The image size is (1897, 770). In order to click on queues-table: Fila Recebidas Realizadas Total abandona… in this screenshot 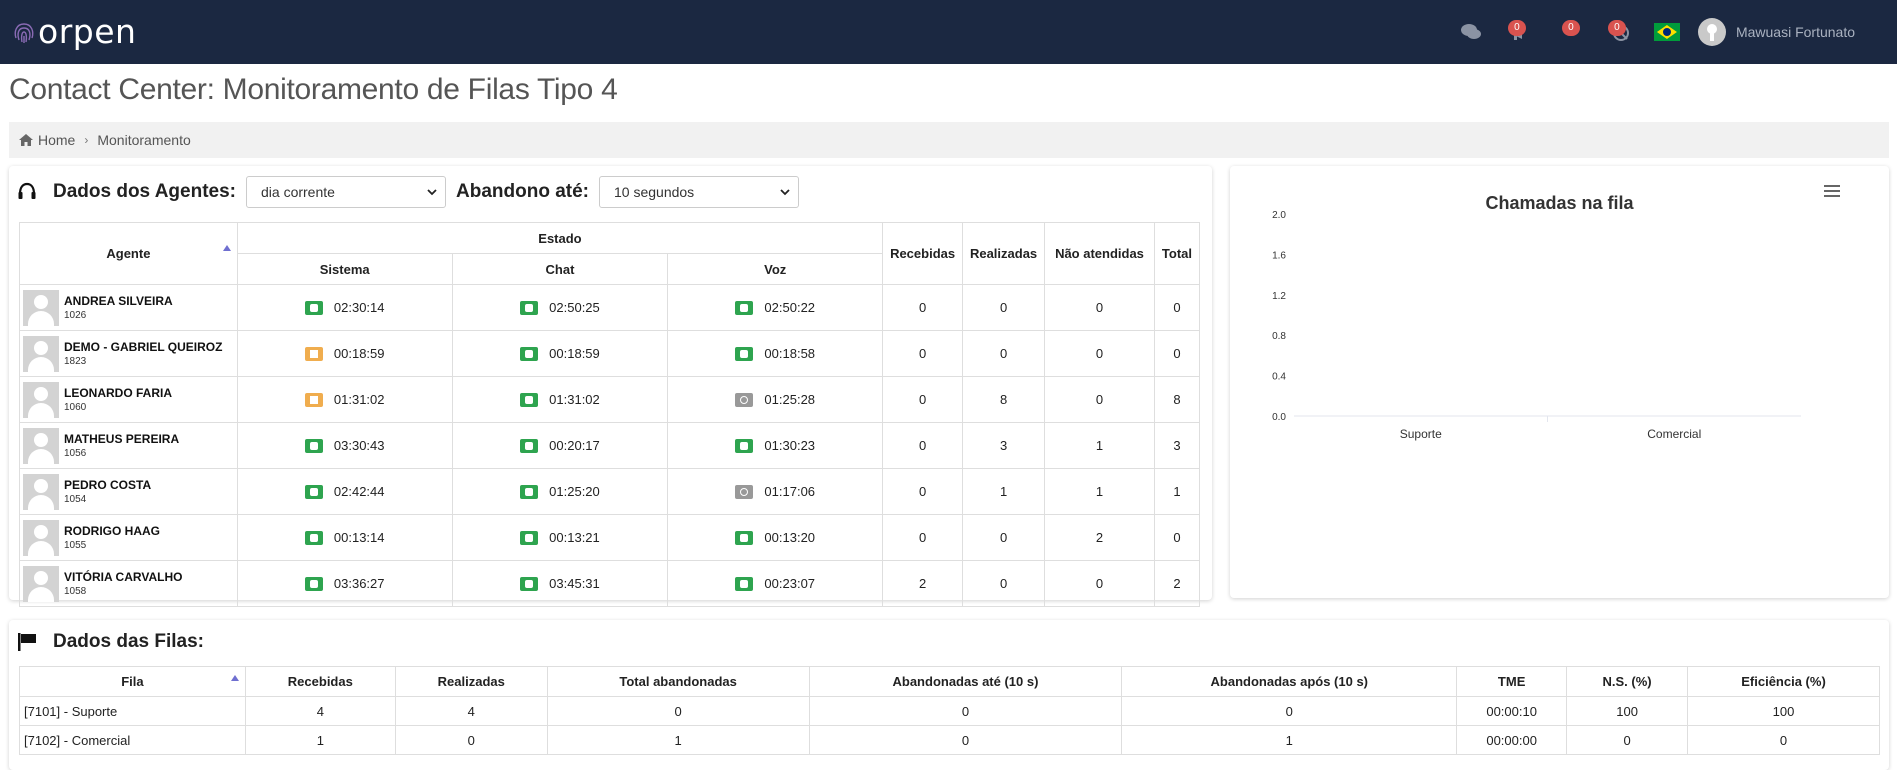, I will do `click(949, 710)`.